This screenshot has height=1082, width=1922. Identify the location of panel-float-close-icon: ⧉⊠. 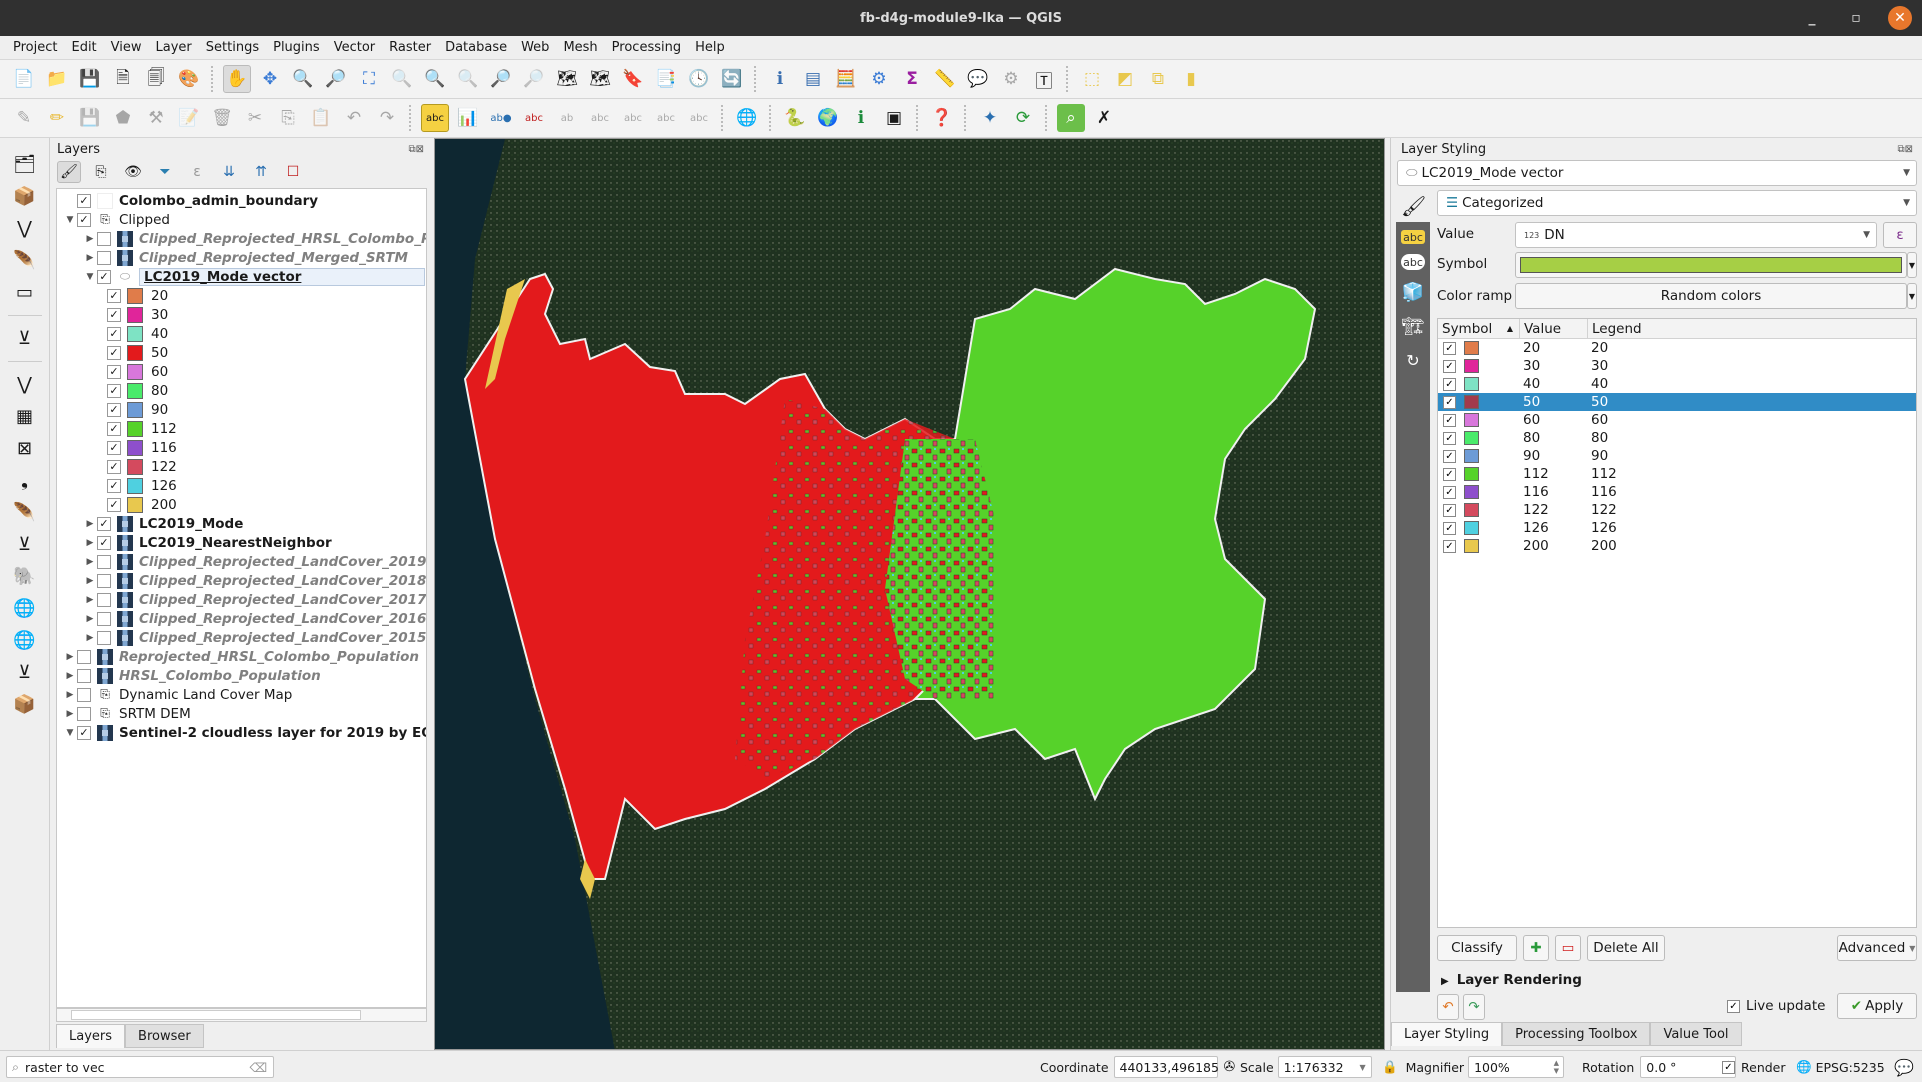
(1907, 149).